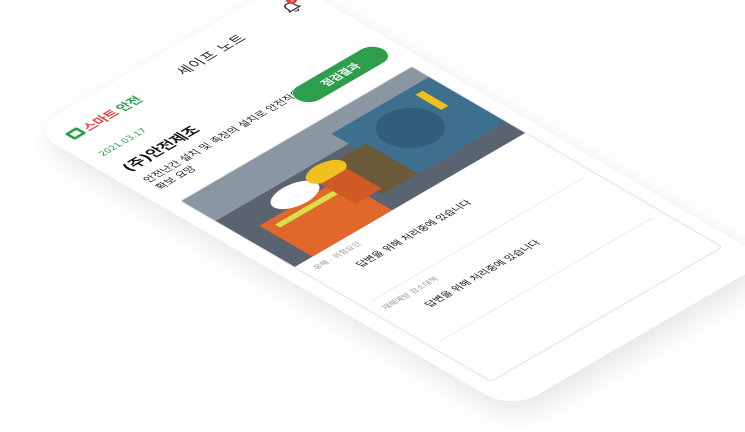 The image size is (745, 432). What do you see at coordinates (75, 133) in the screenshot?
I see `logo-icon` at bounding box center [75, 133].